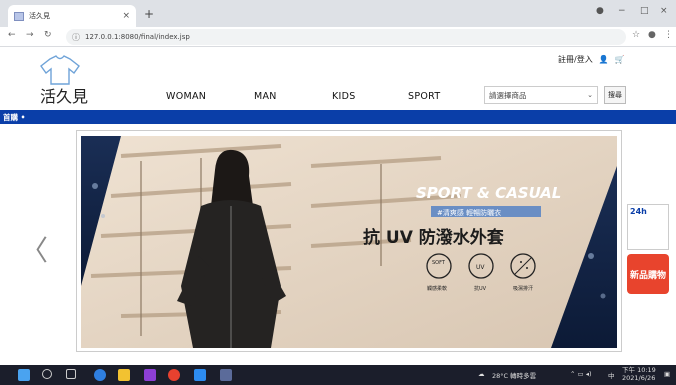 This screenshot has width=676, height=385. What do you see at coordinates (514, 375) in the screenshot?
I see `weather-text: 28°C 轉時多雲` at bounding box center [514, 375].